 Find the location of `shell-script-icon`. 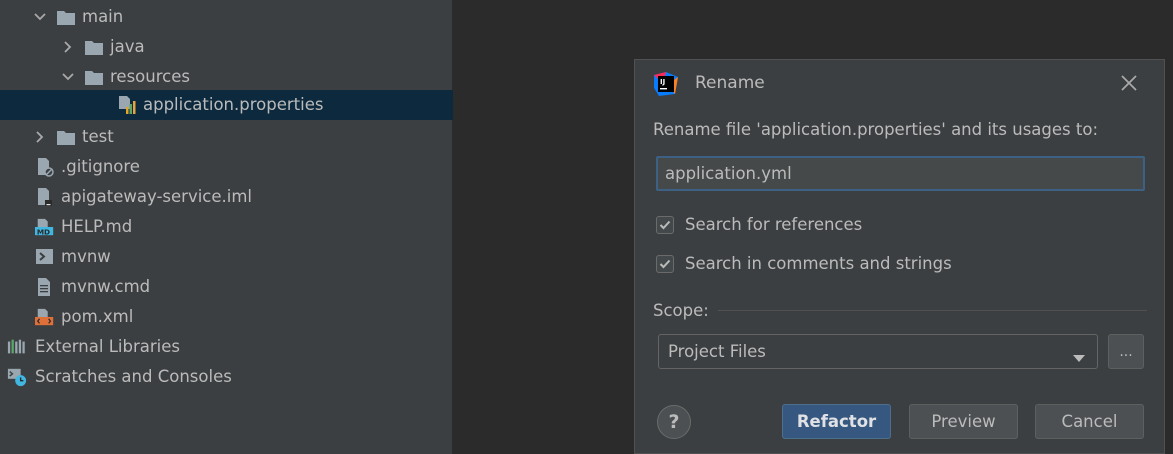

shell-script-icon is located at coordinates (45, 257).